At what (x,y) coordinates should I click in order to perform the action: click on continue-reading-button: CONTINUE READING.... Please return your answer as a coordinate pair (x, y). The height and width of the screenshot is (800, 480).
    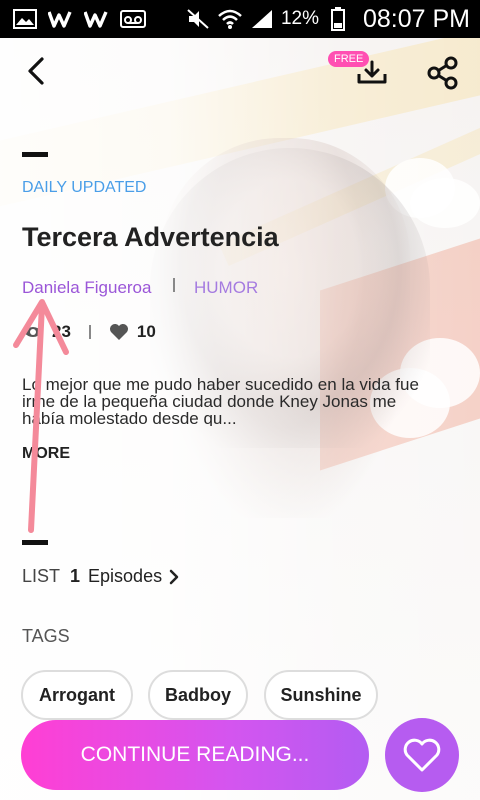
    Looking at the image, I should click on (195, 755).